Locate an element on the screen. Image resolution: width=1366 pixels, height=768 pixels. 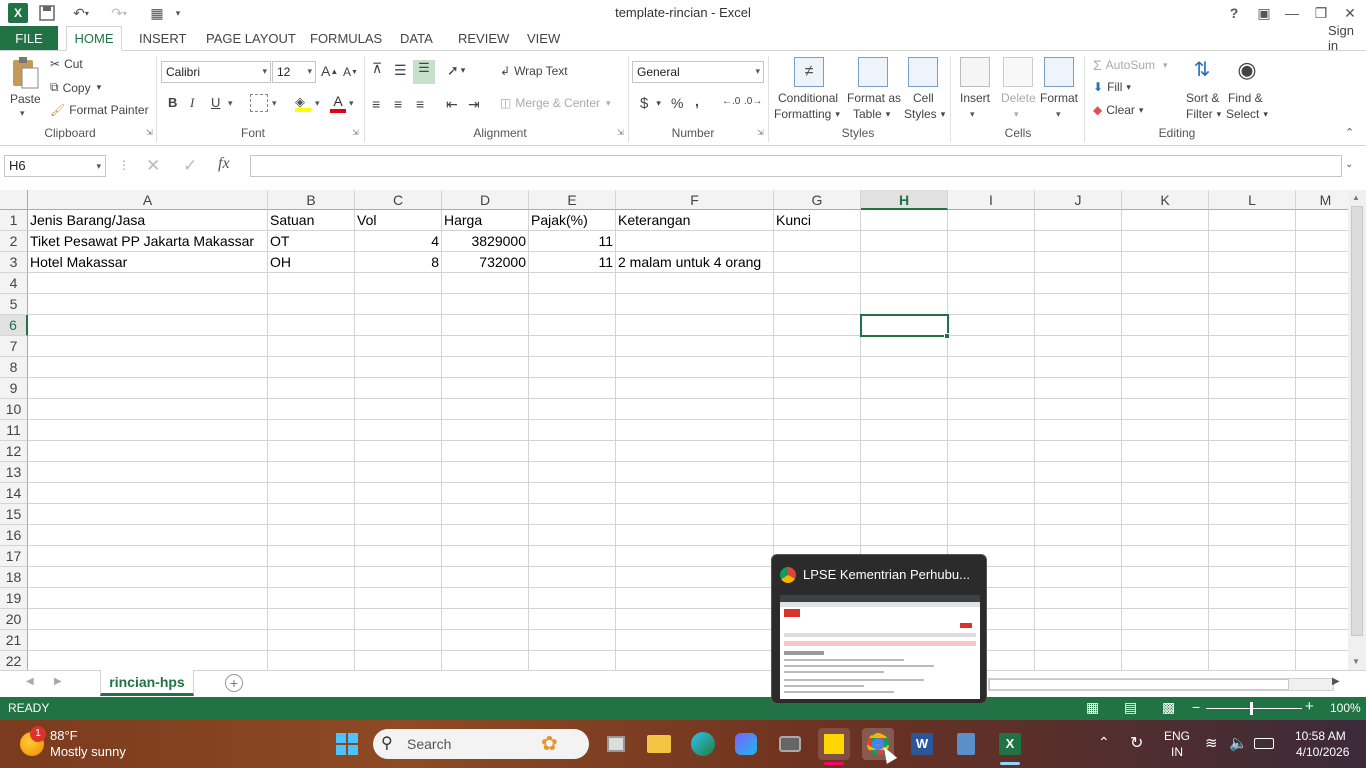
cell-c1: Vol is located at coordinates (398, 220).